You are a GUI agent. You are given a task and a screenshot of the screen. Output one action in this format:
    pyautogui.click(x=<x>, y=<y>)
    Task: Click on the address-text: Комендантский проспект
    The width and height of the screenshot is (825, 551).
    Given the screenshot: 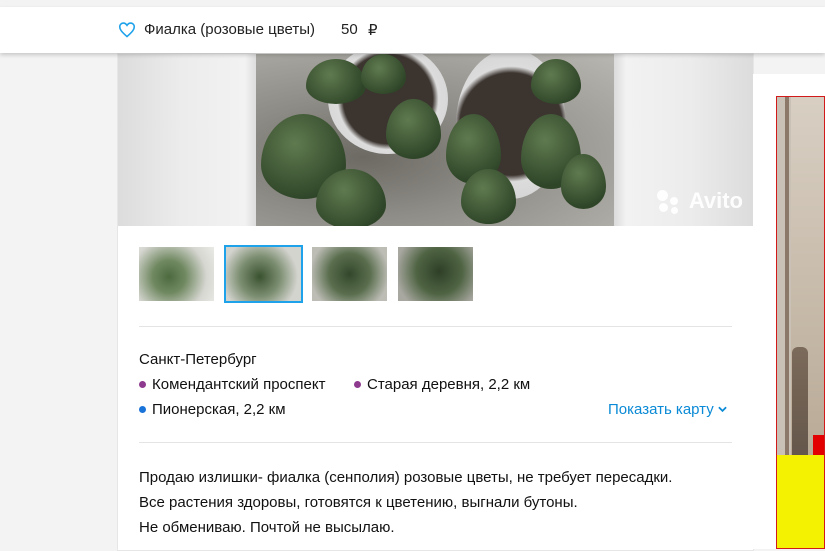 What is the action you would take?
    pyautogui.click(x=239, y=384)
    